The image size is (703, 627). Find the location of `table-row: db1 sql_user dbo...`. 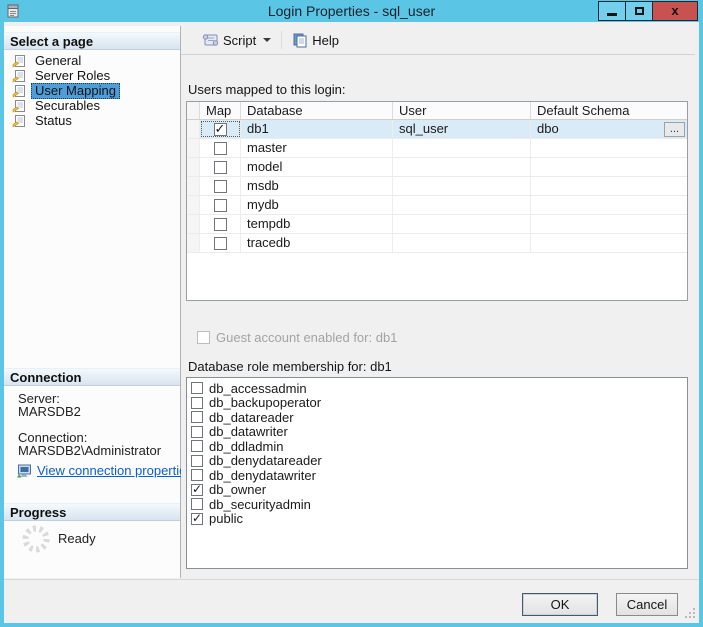

table-row: db1 sql_user dbo... is located at coordinates (437, 129).